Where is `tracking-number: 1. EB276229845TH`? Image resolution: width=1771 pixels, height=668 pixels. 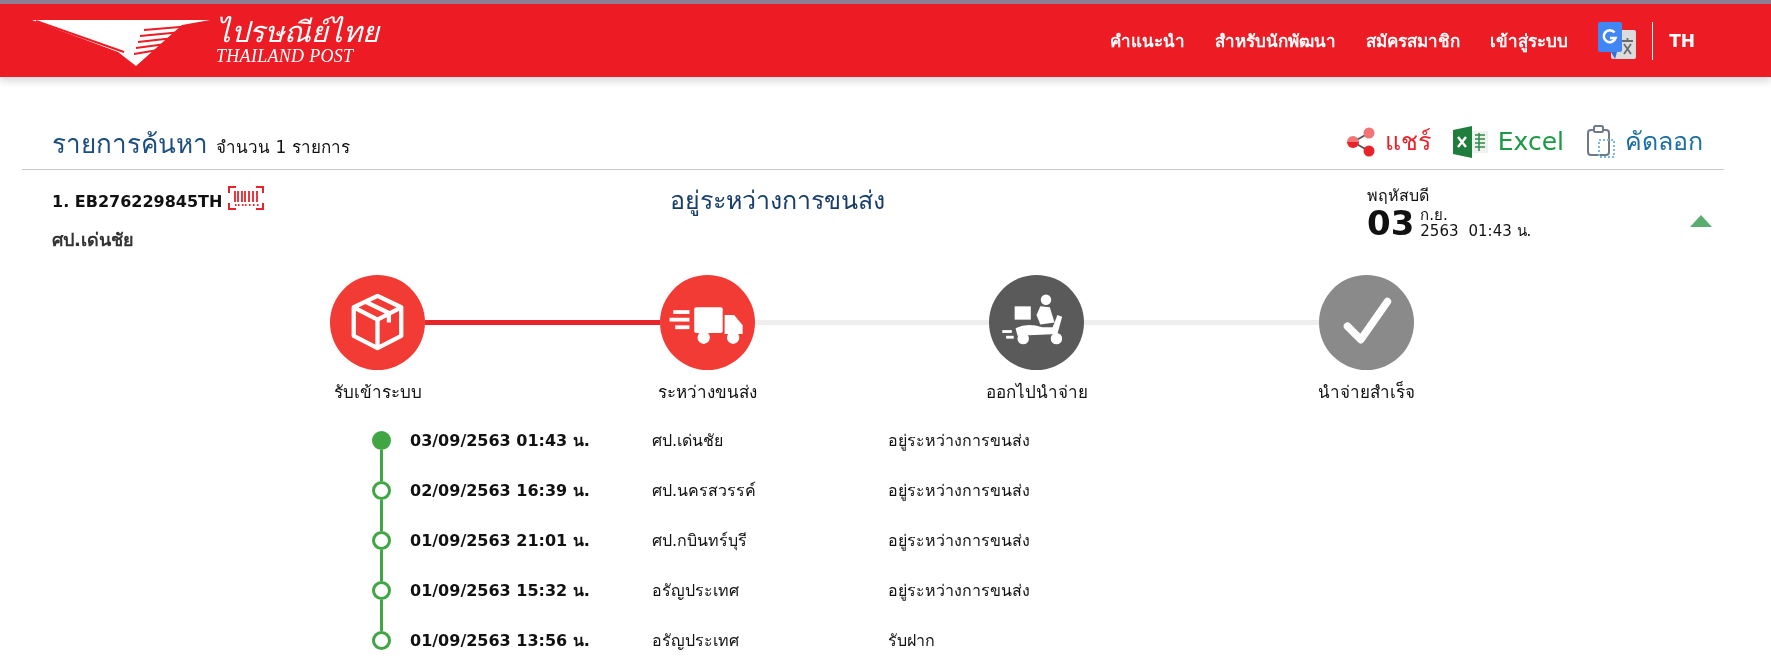
tracking-number: 1. EB276229845TH is located at coordinates (137, 202).